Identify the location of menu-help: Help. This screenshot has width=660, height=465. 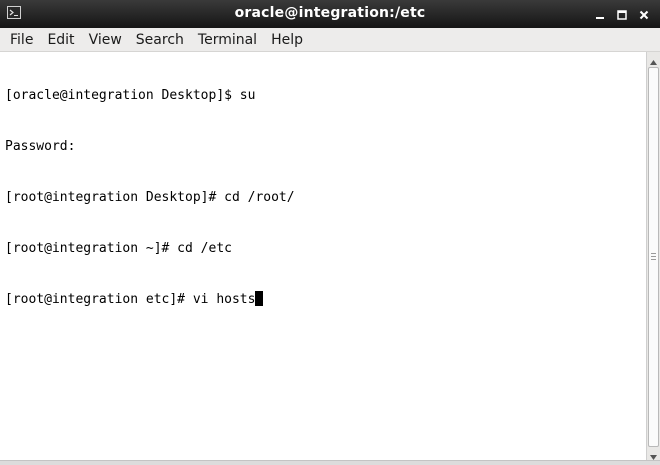
(287, 40).